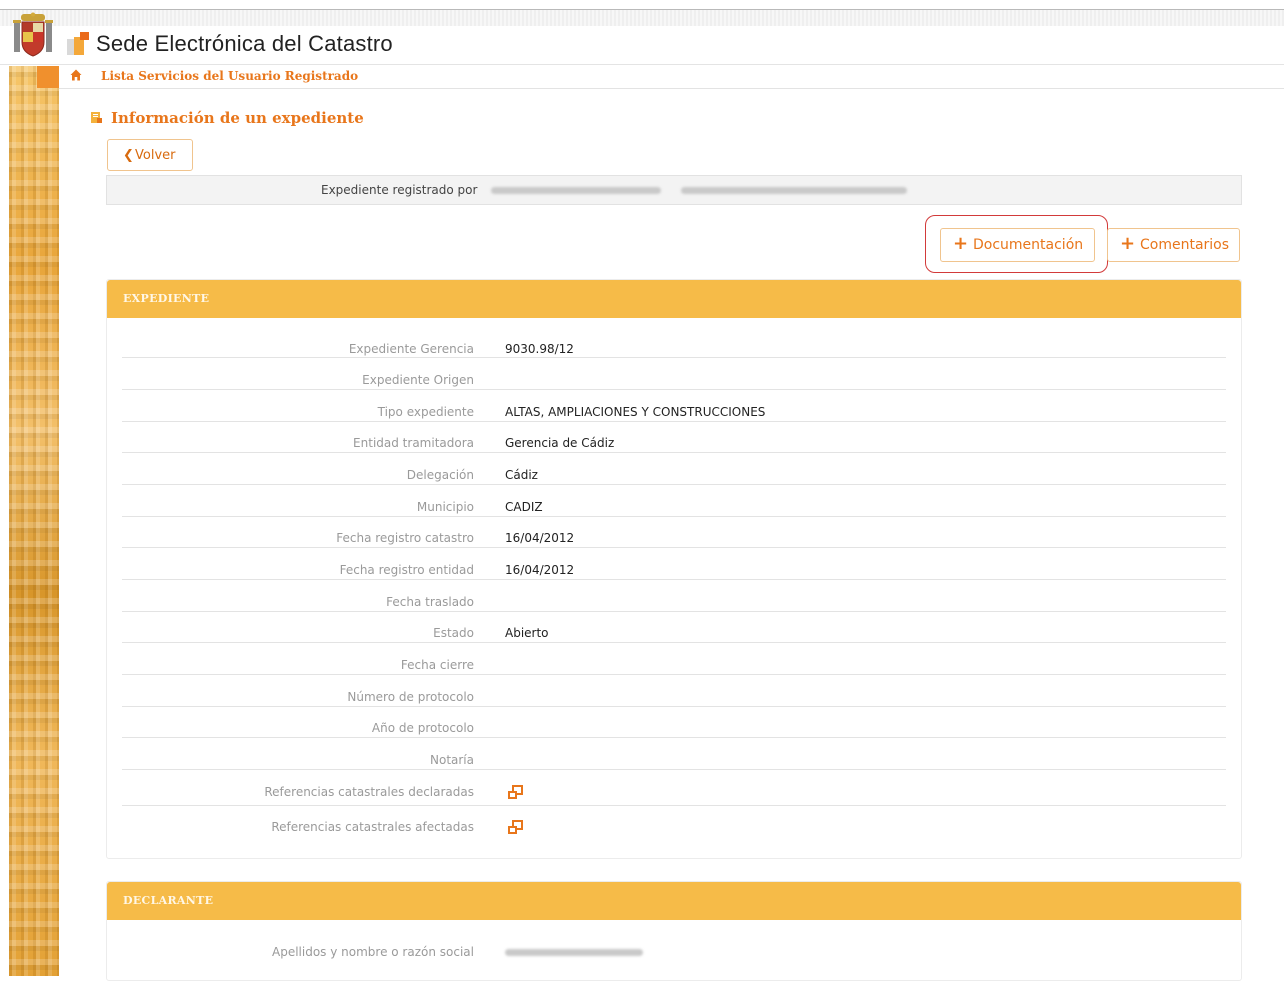 The width and height of the screenshot is (1284, 981). I want to click on field-label: Año de protocolo, so click(422, 728).